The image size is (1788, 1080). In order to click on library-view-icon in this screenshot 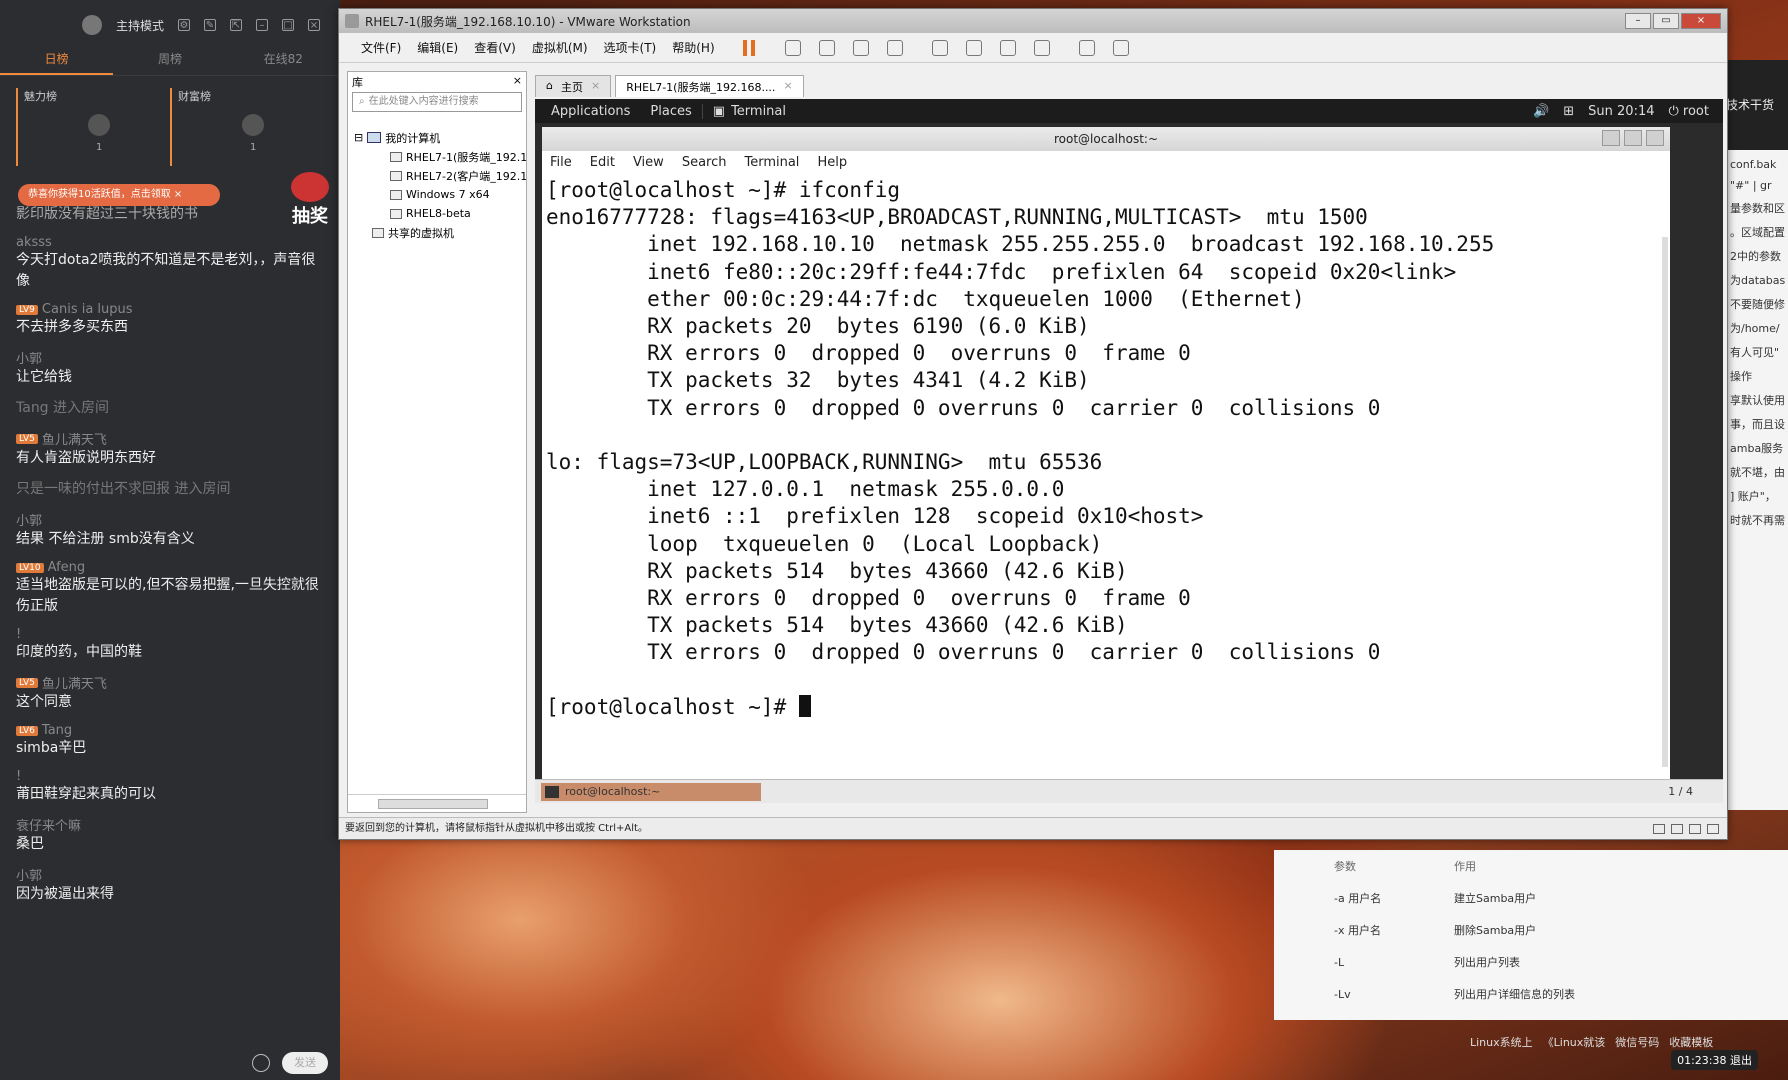, I will do `click(939, 47)`.